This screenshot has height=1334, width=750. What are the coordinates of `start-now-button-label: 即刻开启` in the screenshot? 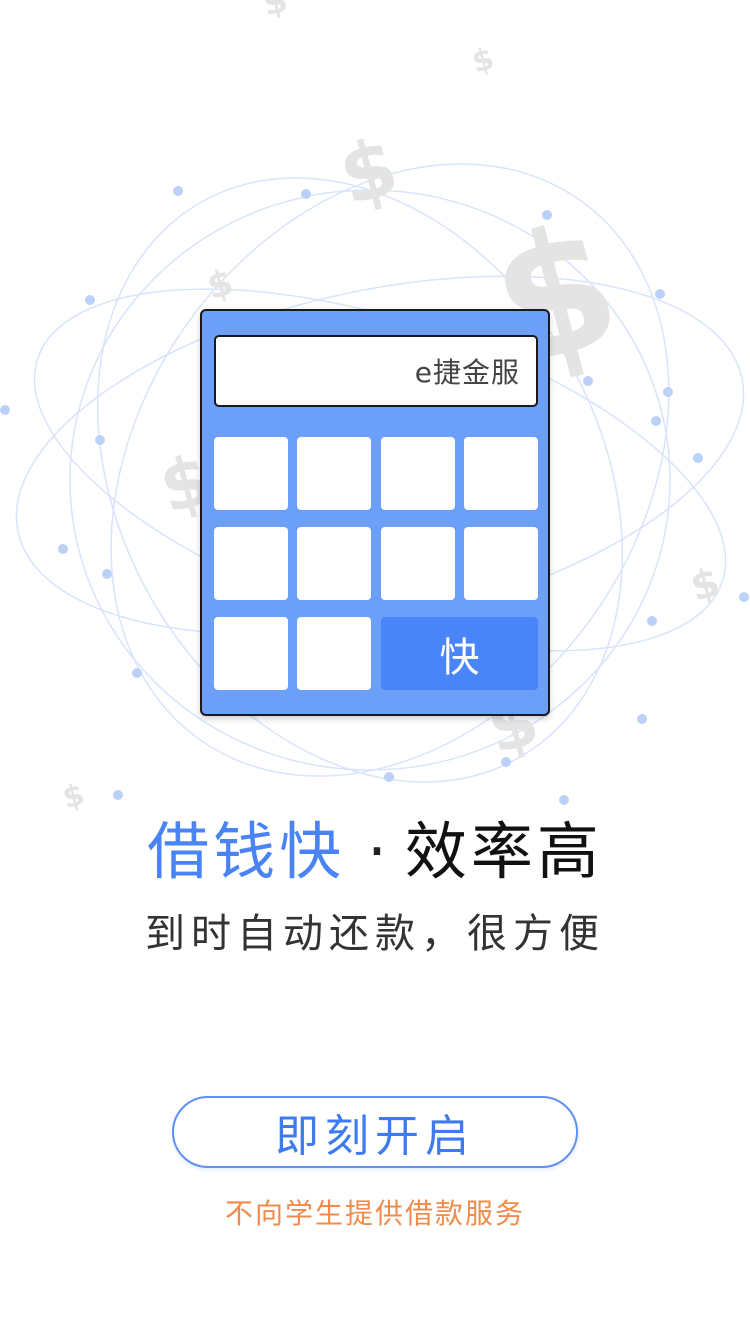 It's located at (375, 1136).